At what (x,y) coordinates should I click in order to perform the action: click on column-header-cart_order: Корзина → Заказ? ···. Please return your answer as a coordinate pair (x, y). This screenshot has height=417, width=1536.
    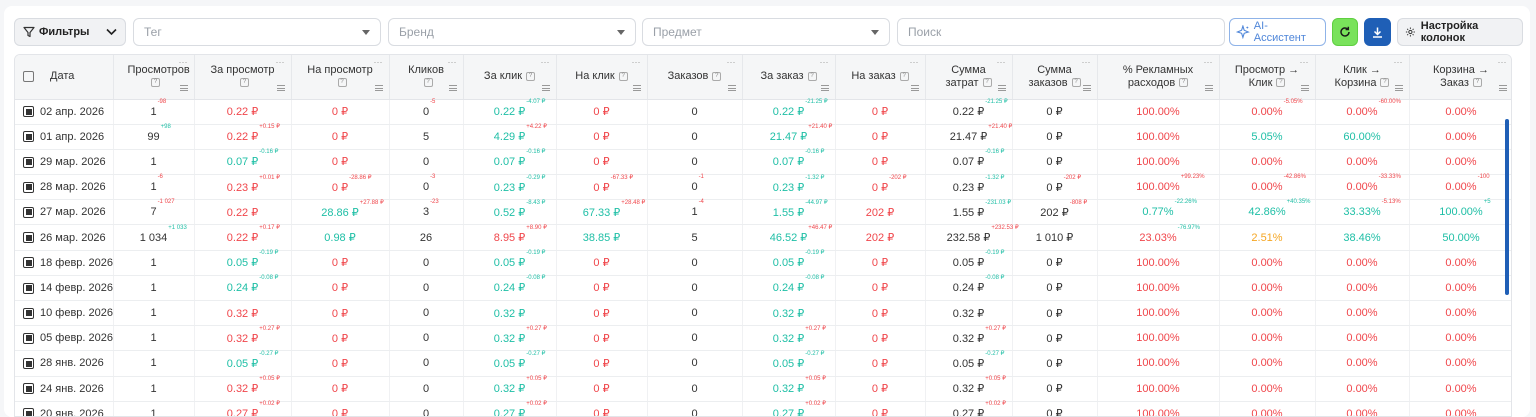
    Looking at the image, I should click on (1460, 77).